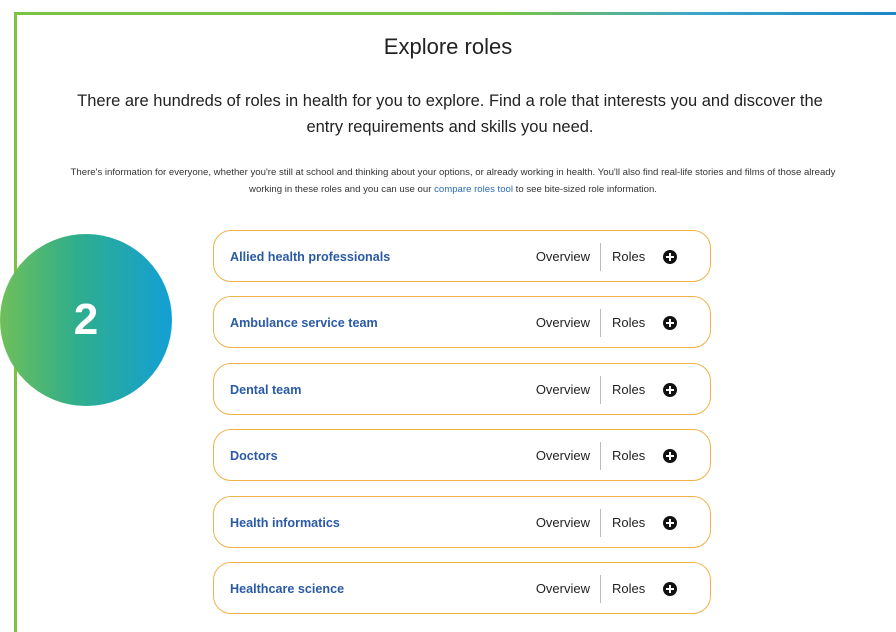  What do you see at coordinates (285, 523) in the screenshot?
I see `role-link: Health informatics` at bounding box center [285, 523].